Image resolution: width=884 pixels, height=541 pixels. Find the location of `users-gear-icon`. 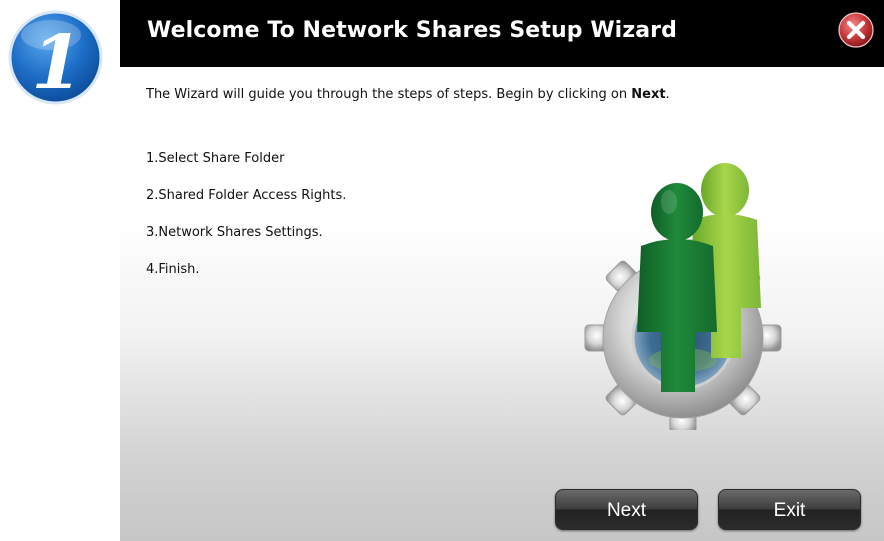

users-gear-icon is located at coordinates (683, 296).